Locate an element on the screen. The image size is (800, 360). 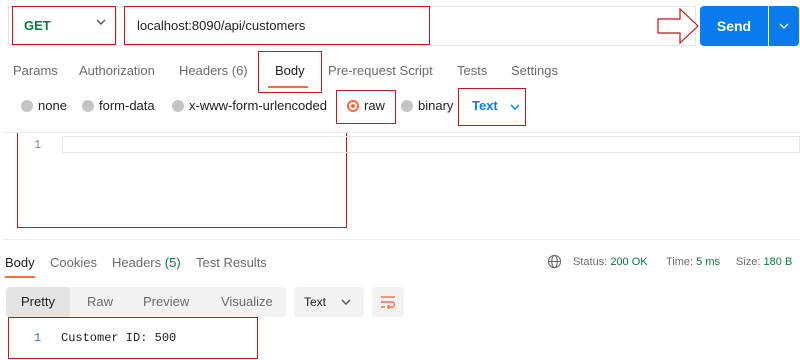
tab-prerequest-script: Pre-request Script is located at coordinates (380, 70).